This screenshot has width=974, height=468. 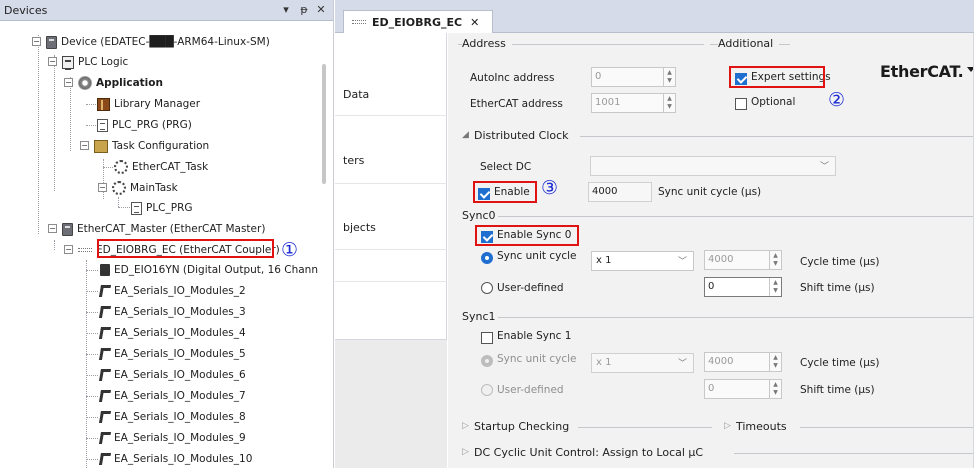 What do you see at coordinates (185, 248) in the screenshot?
I see `highlight-coupler` at bounding box center [185, 248].